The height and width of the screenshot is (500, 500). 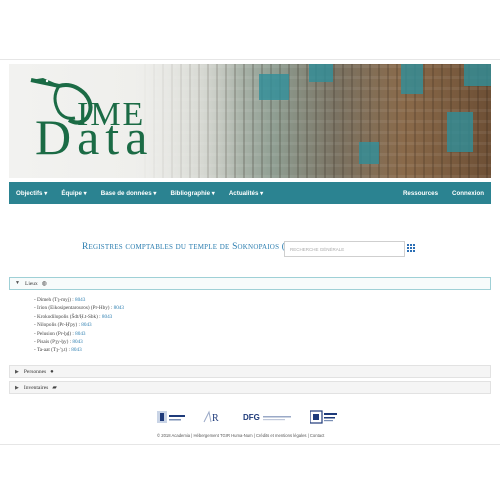 I want to click on list-item: - Krokodilopolis (Šdt/Ḥ.t-Sbk) : 8043, so click(x=73, y=316).